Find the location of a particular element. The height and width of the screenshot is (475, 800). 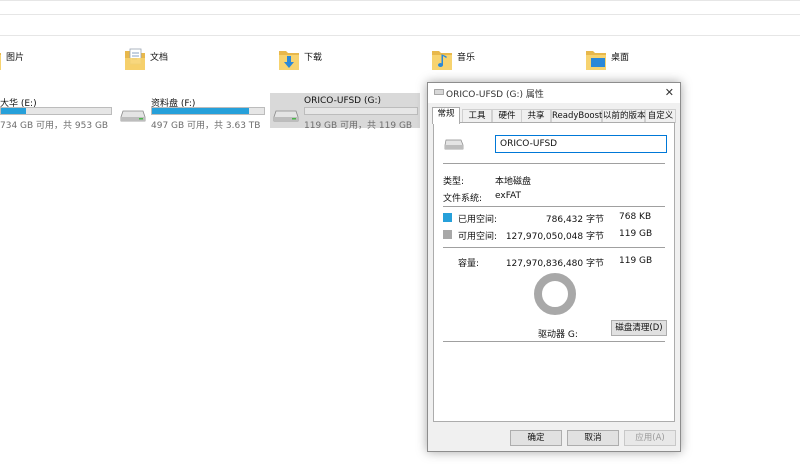

capacity-label: 容量: is located at coordinates (469, 264).